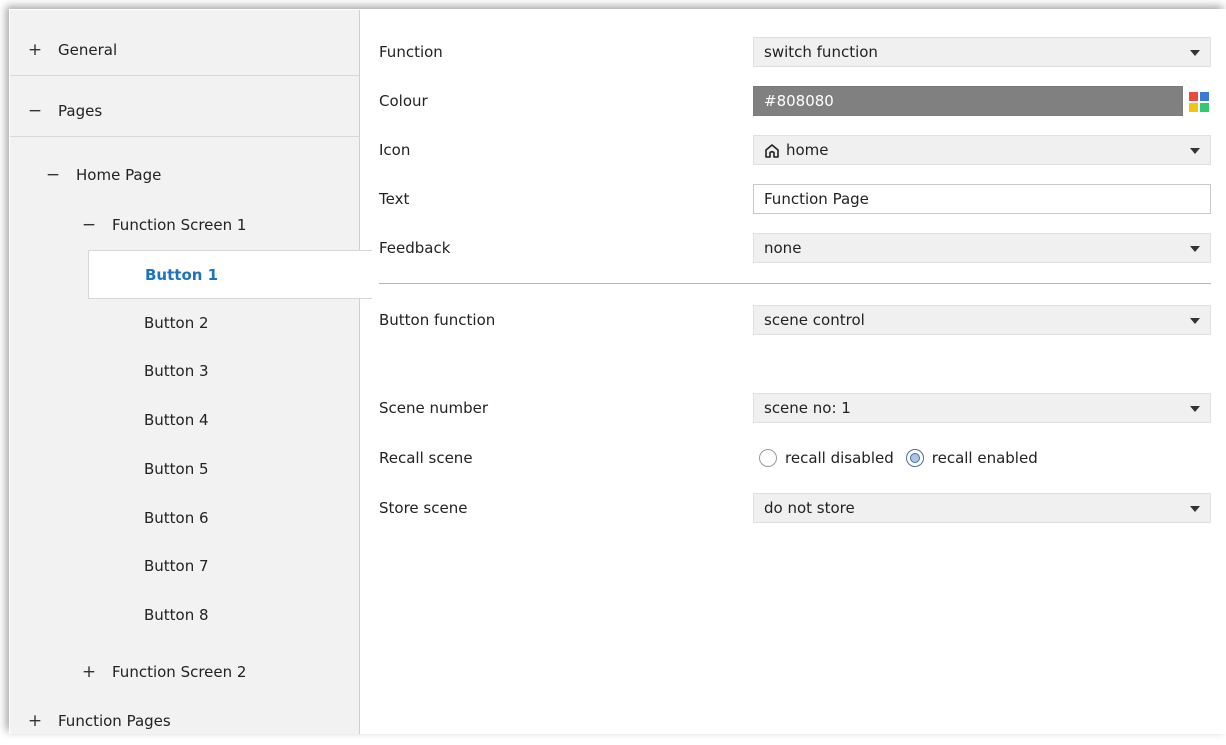 Image resolution: width=1226 pixels, height=745 pixels. What do you see at coordinates (185, 720) in the screenshot?
I see `sidebar-item-function-pages: + Function Pages` at bounding box center [185, 720].